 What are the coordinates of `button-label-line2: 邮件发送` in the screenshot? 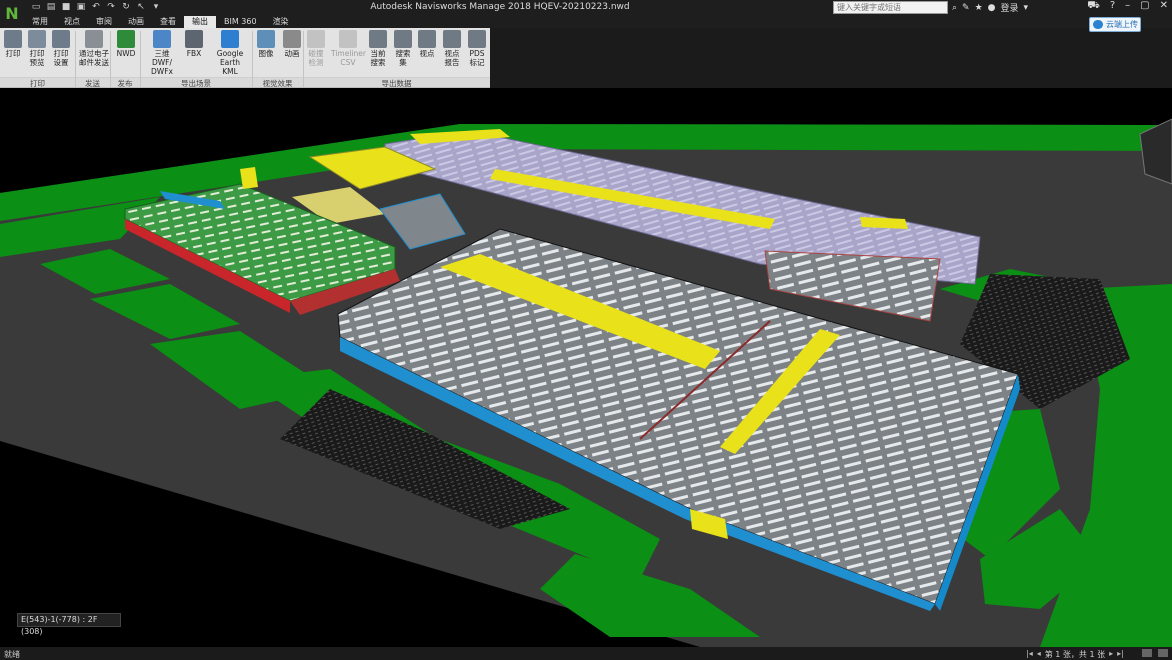 It's located at (94, 62).